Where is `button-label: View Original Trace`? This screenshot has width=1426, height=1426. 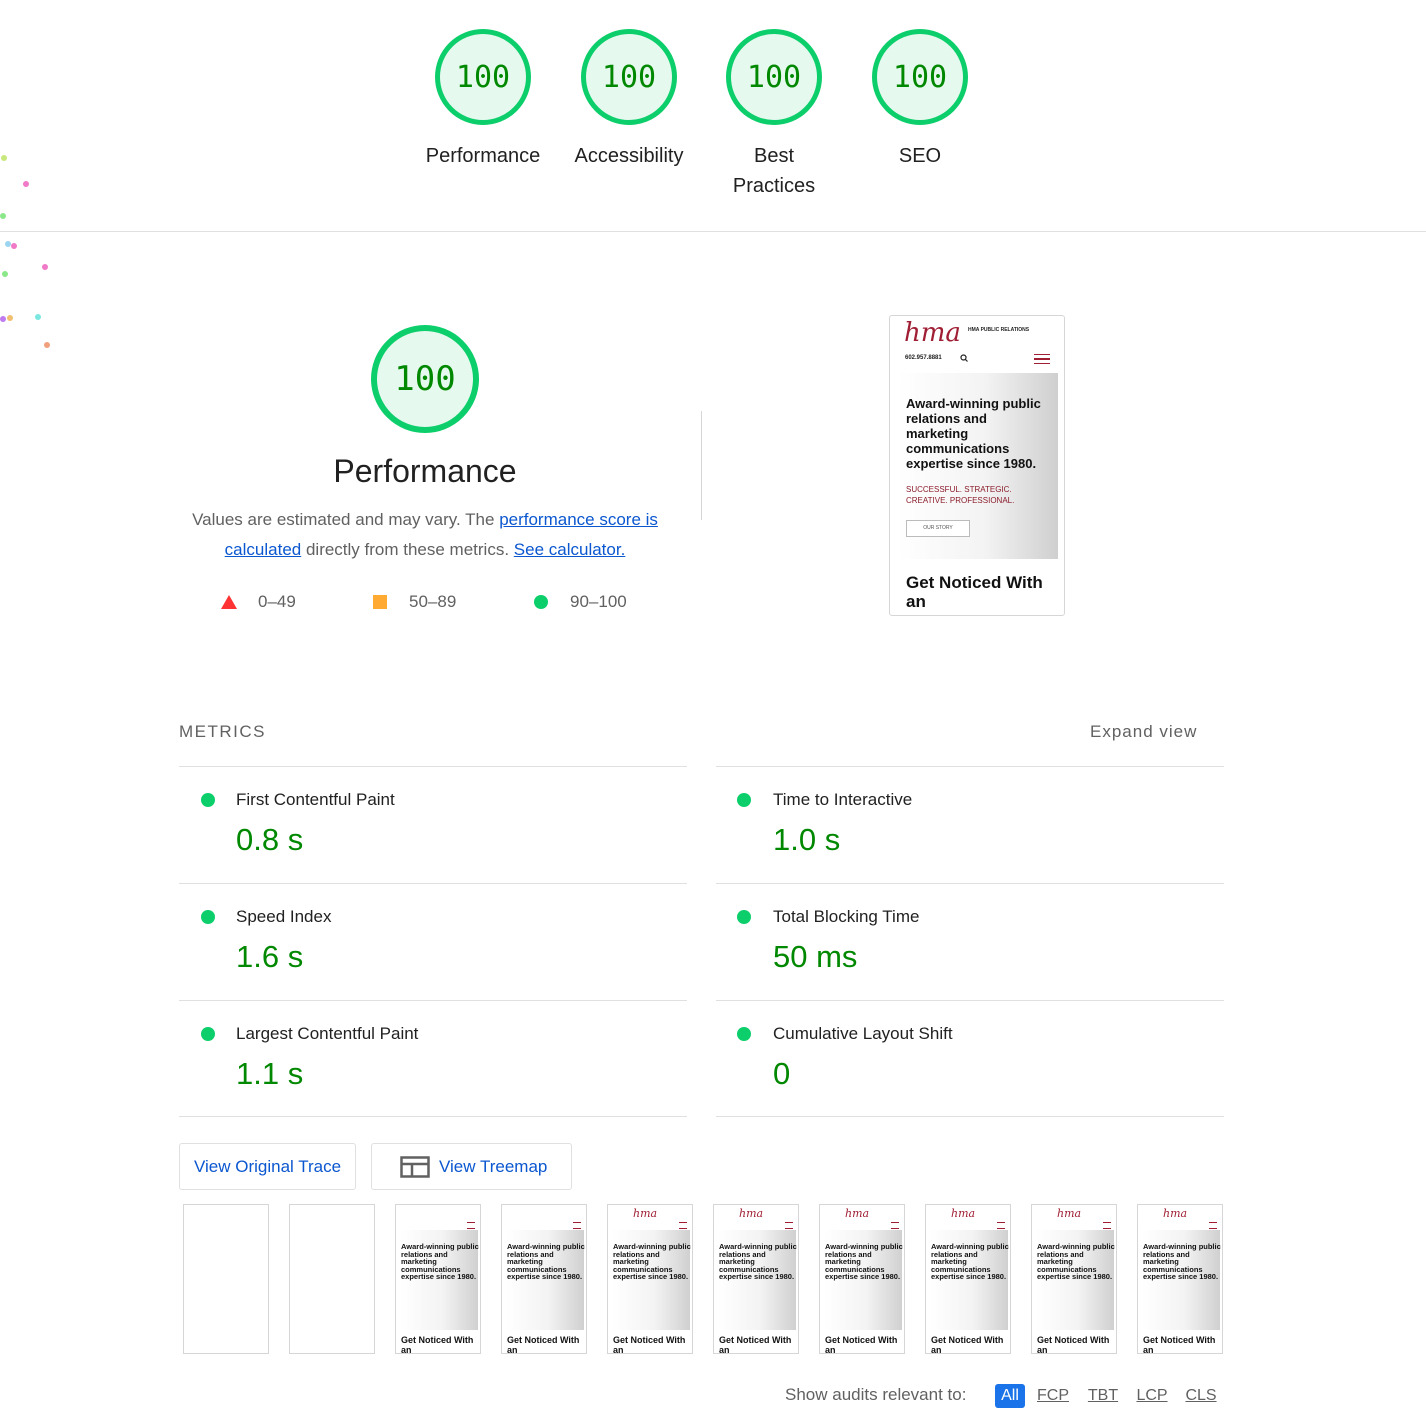 button-label: View Original Trace is located at coordinates (267, 1166).